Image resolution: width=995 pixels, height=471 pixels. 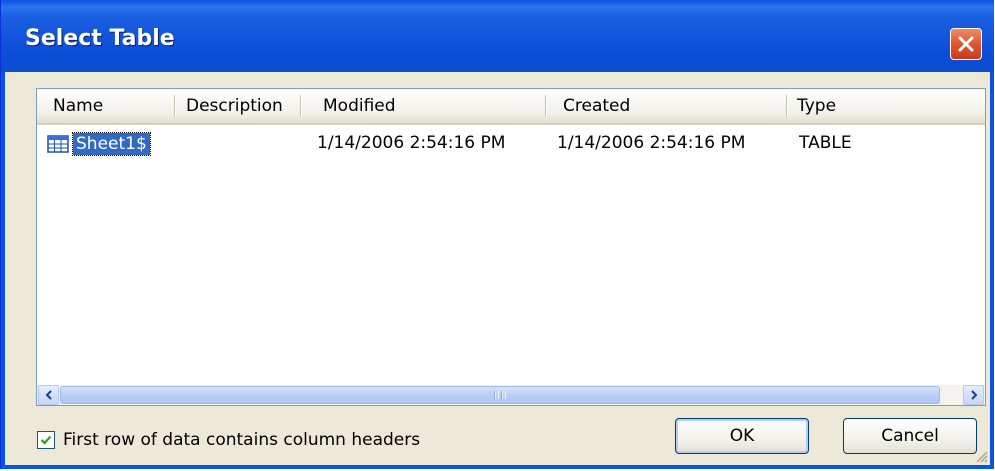 I want to click on resize-grip-icon, so click(x=981, y=456).